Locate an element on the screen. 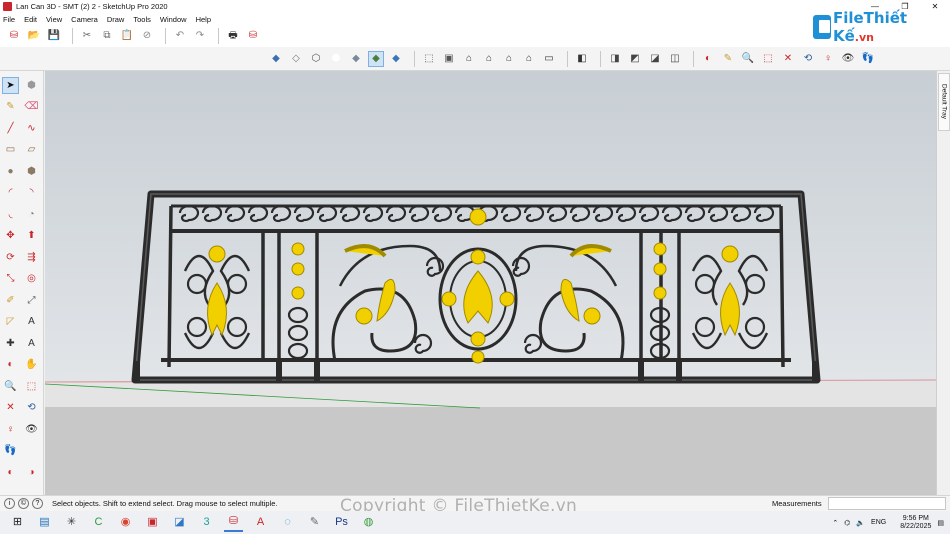 Image resolution: width=950 pixels, height=534 pixels. windows-start-icon: ⊞ is located at coordinates (17, 522).